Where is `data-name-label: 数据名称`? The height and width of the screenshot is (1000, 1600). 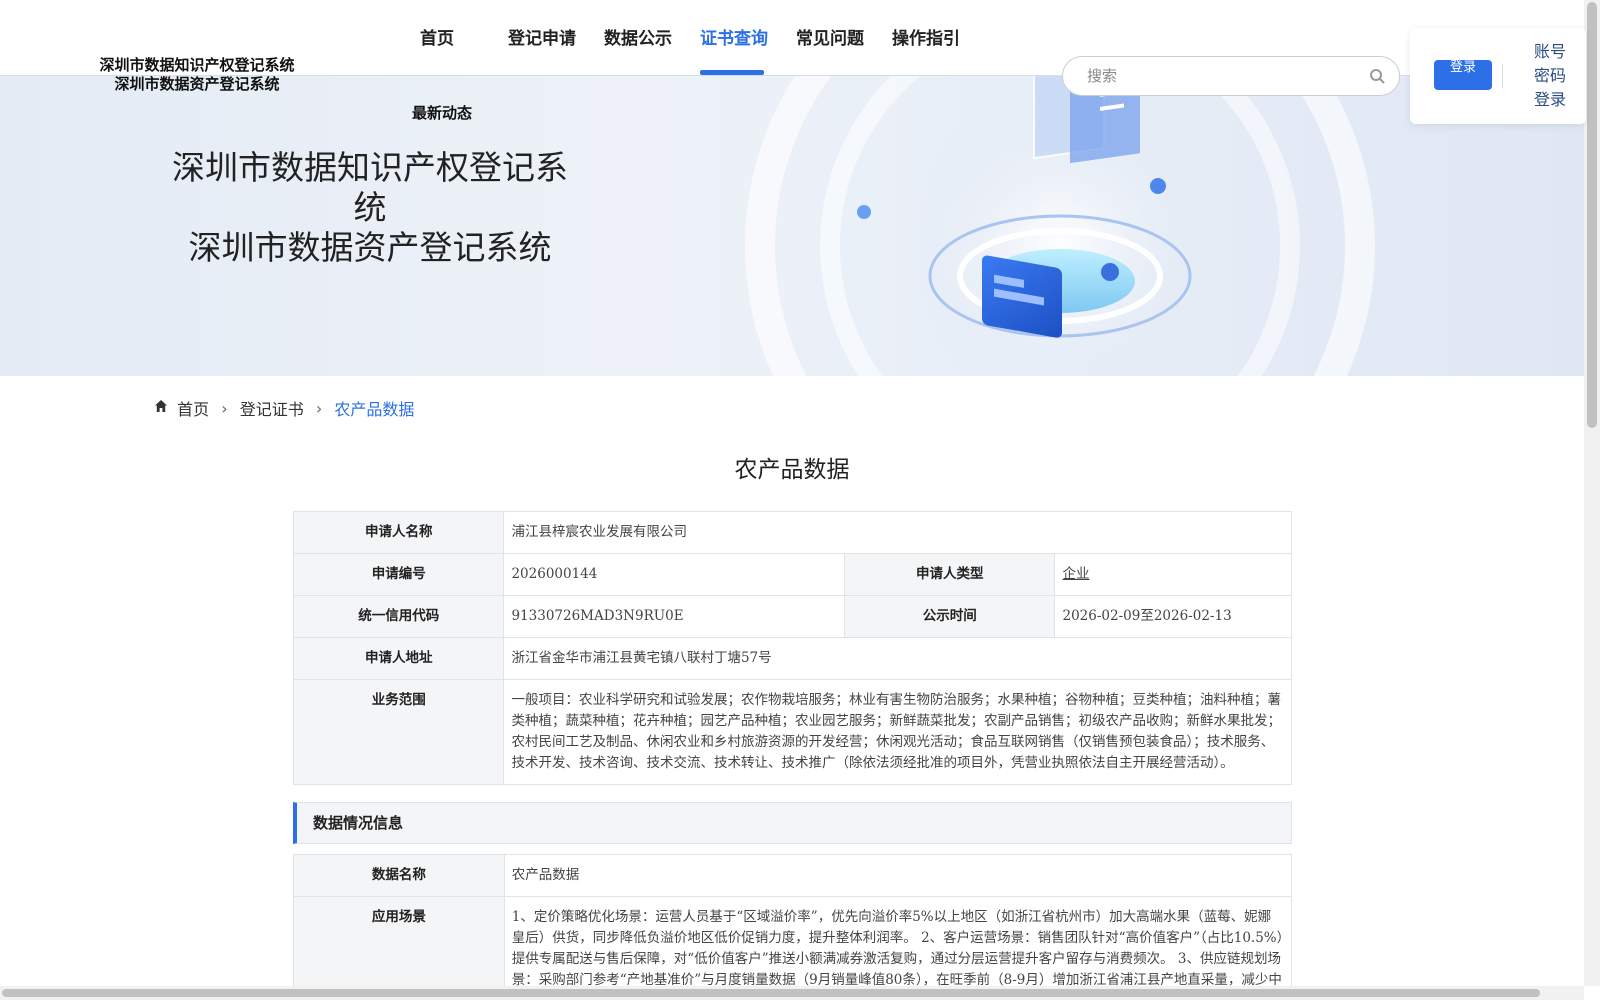
data-name-label: 数据名称 is located at coordinates (399, 875).